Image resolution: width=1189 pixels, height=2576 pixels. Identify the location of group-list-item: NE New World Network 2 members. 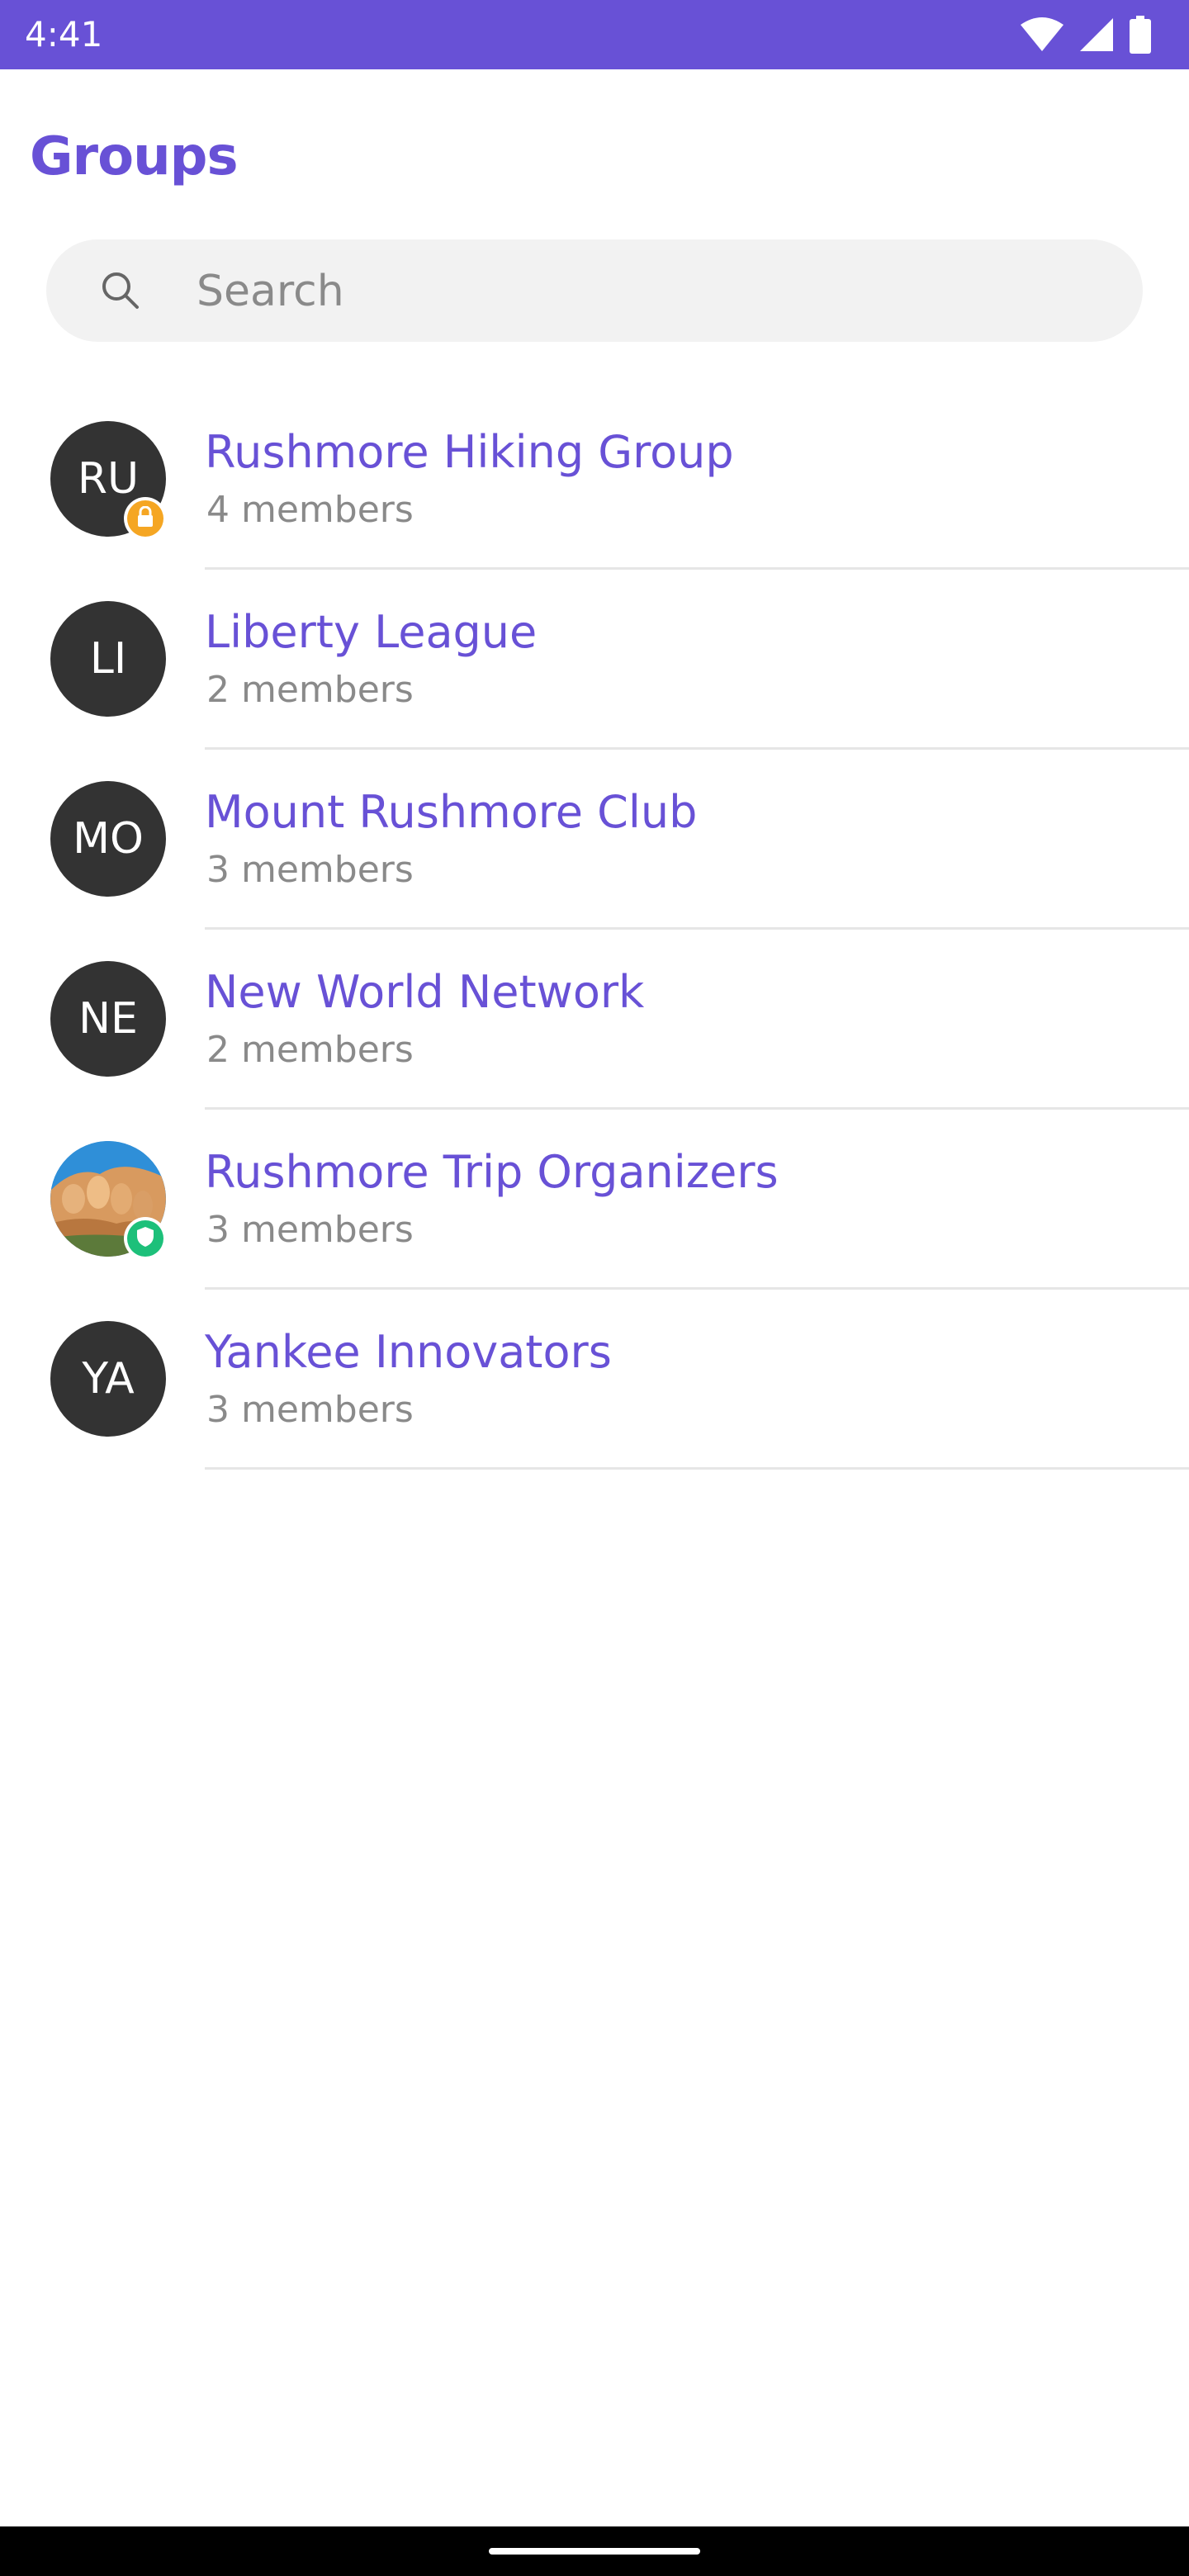
(594, 1020).